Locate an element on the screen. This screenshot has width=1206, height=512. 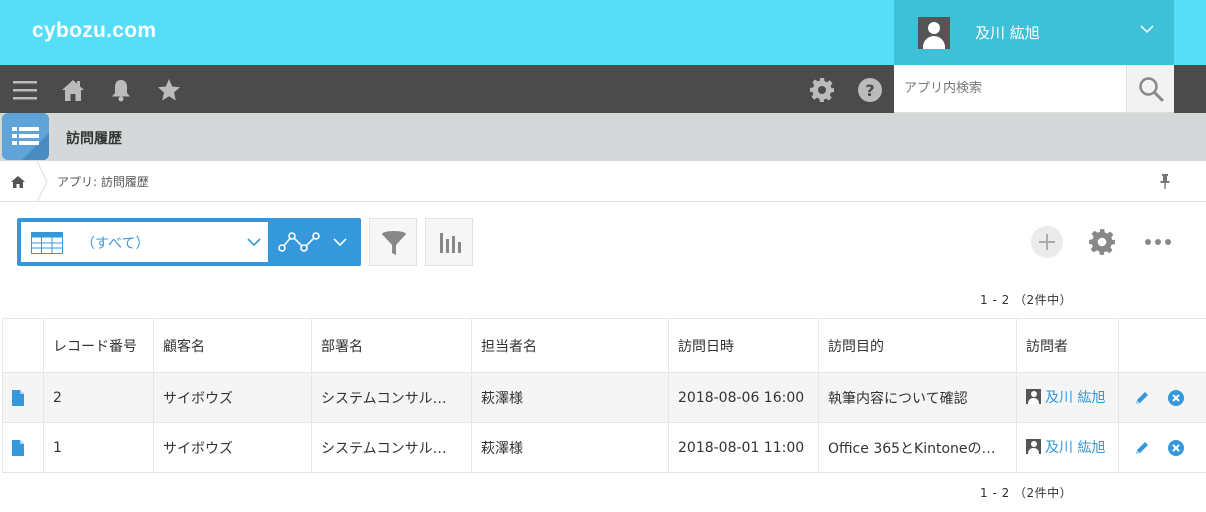
settings-gear-icon is located at coordinates (822, 90).